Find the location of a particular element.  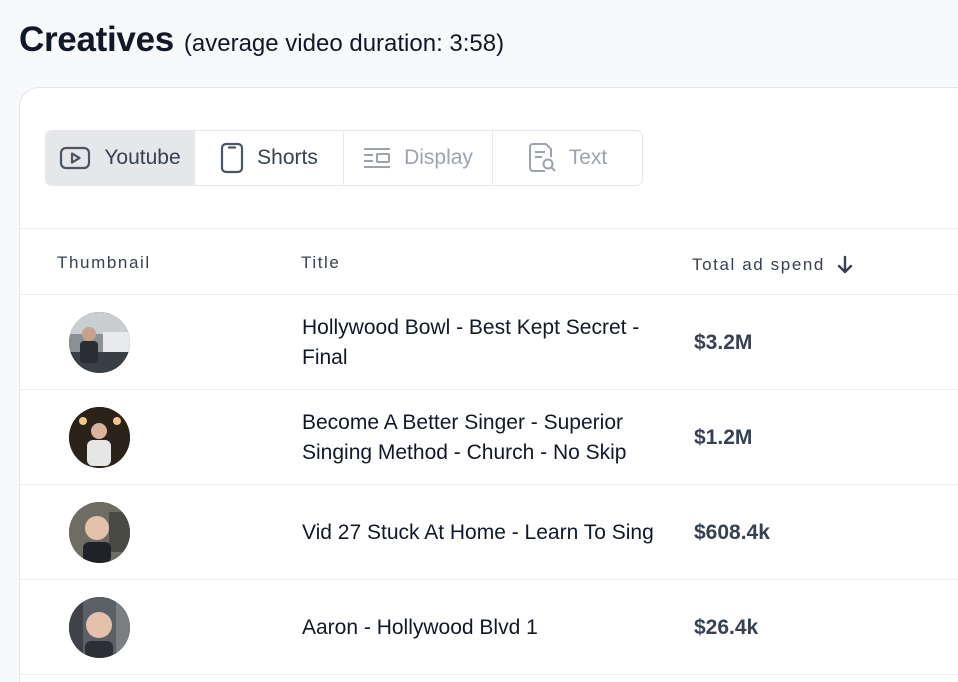

column-title: Title is located at coordinates (321, 262).